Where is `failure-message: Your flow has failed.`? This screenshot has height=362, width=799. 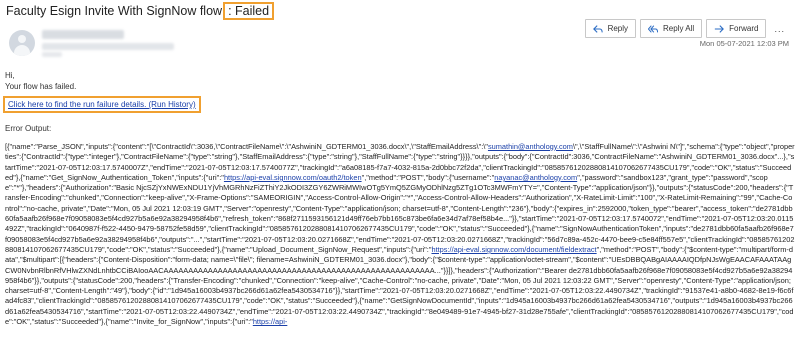 failure-message: Your flow has failed. is located at coordinates (41, 86).